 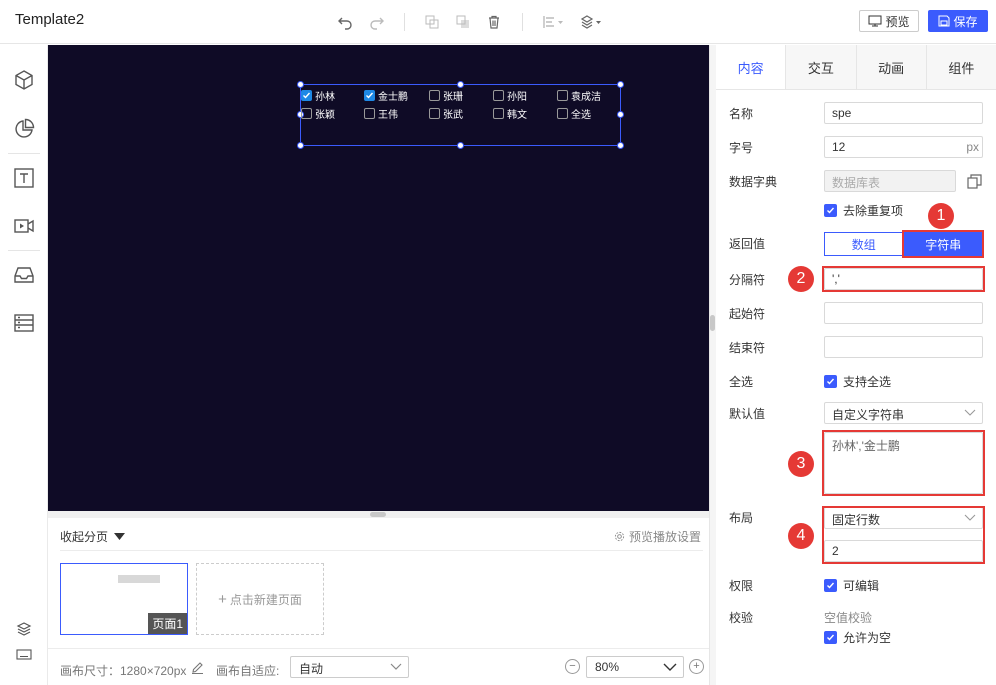 What do you see at coordinates (377, 22) in the screenshot?
I see `redo-icon` at bounding box center [377, 22].